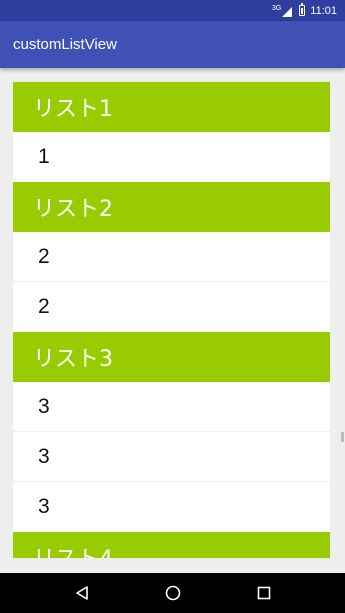 The image size is (345, 613). I want to click on clock: 11:01, so click(323, 10).